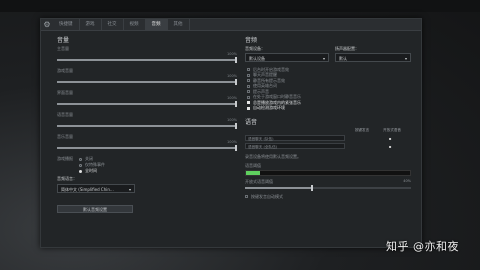  Describe the element at coordinates (390, 138) in the screenshot. I see `open-mic-team-toggle: ▪` at that location.